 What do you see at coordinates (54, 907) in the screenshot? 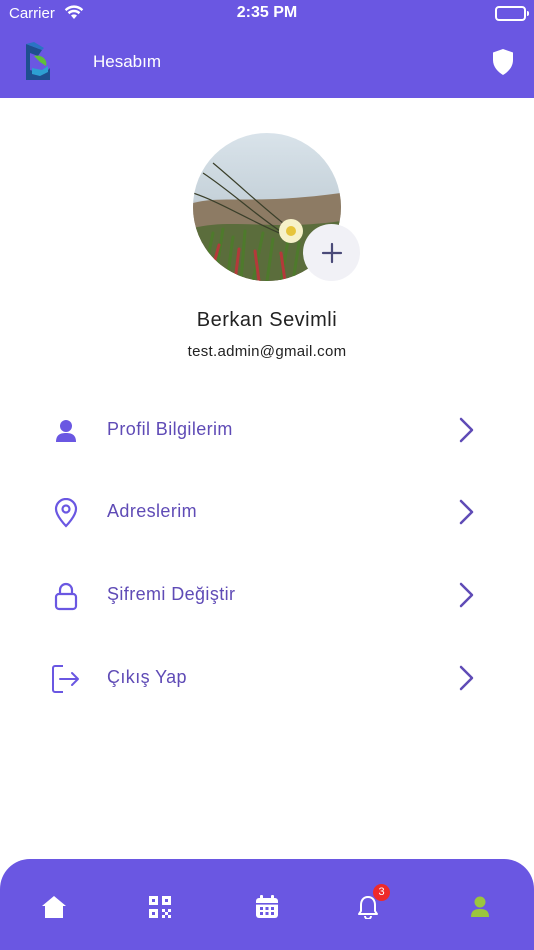
I see `home-icon` at bounding box center [54, 907].